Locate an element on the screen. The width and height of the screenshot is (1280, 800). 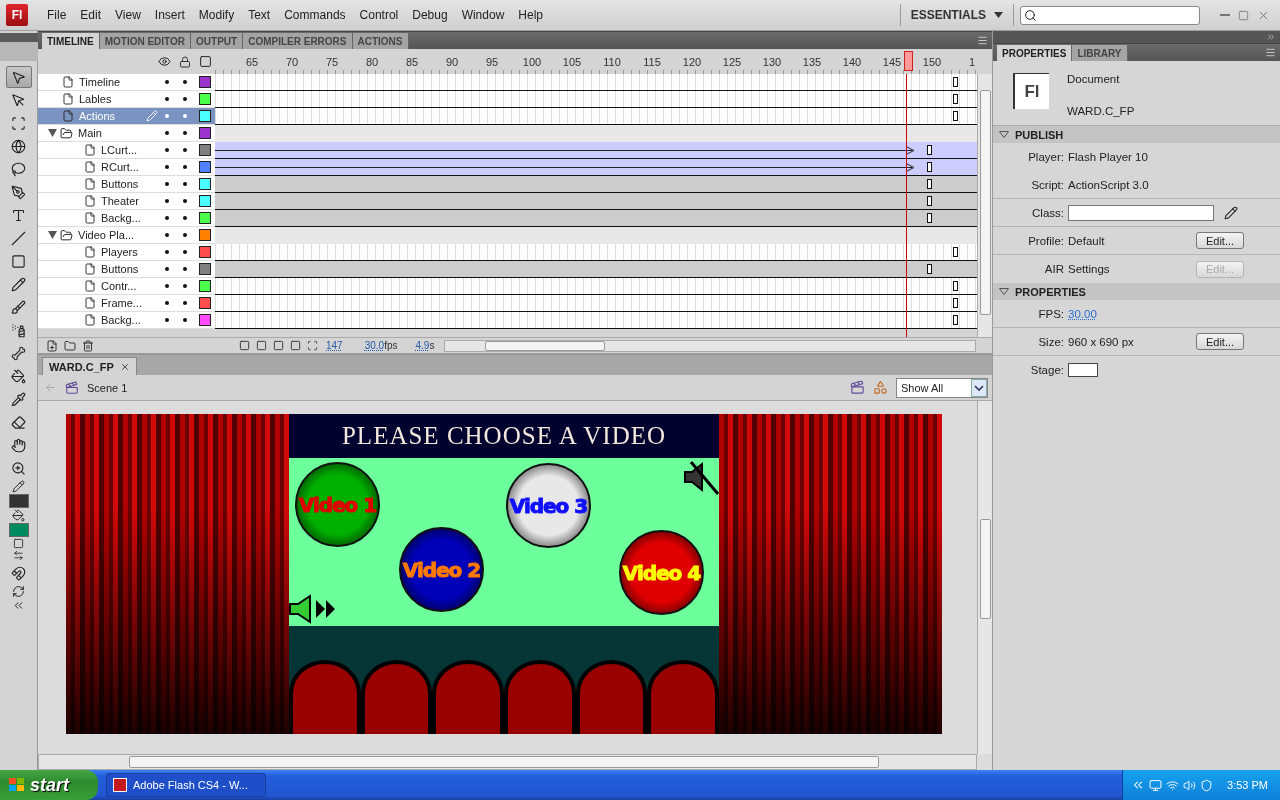
close-icon is located at coordinates (124, 366).